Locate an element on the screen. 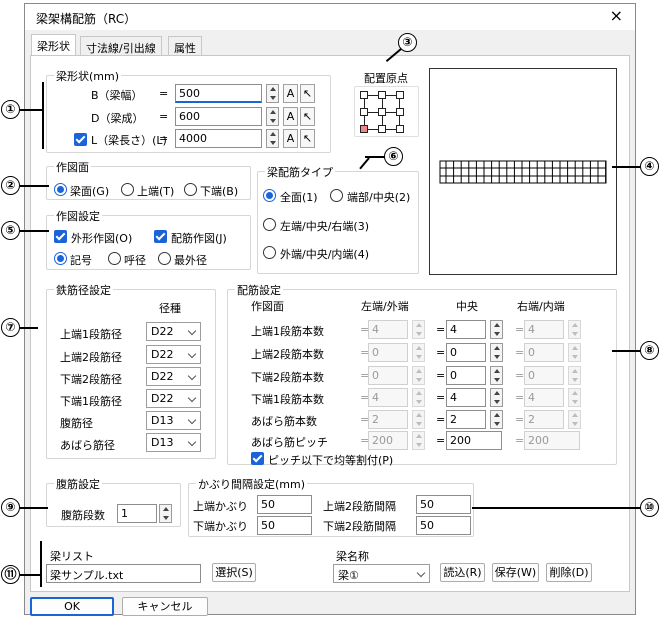 This screenshot has width=661, height=617. face-bottom-label: 下端(B) is located at coordinates (219, 191).